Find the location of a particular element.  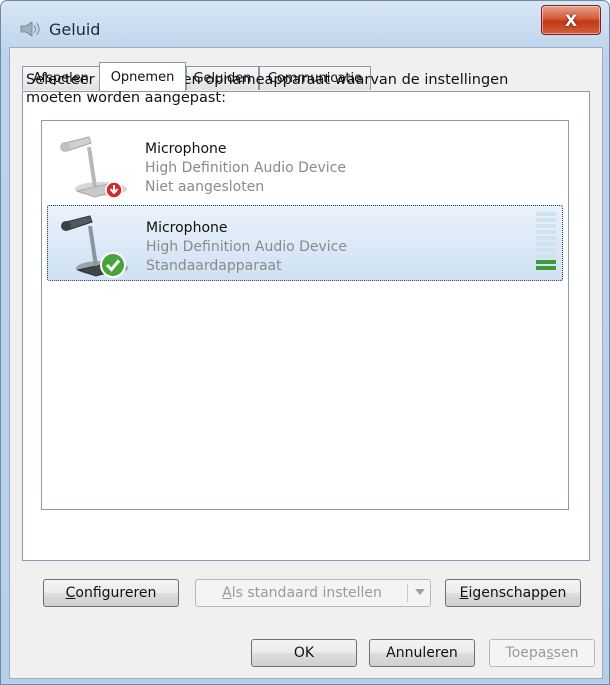

set-default-button: Als standaard instellen is located at coordinates (313, 593).